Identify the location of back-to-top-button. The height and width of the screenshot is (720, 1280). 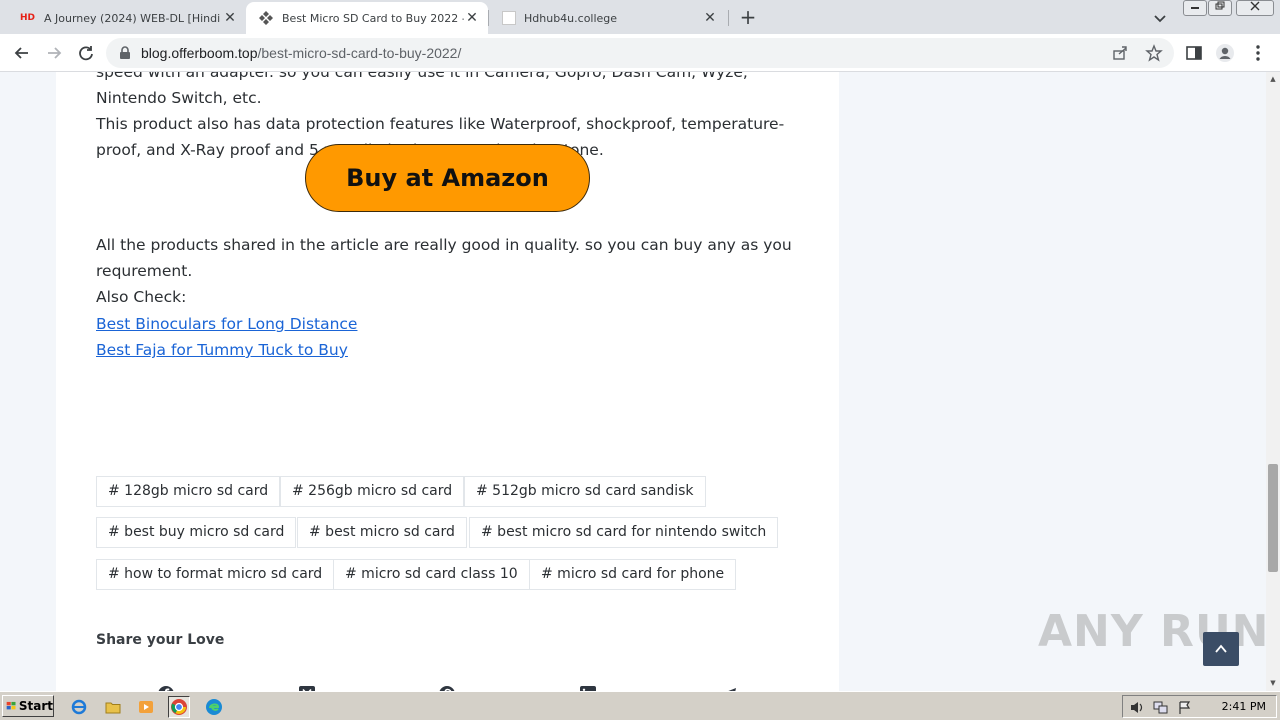
(1221, 649).